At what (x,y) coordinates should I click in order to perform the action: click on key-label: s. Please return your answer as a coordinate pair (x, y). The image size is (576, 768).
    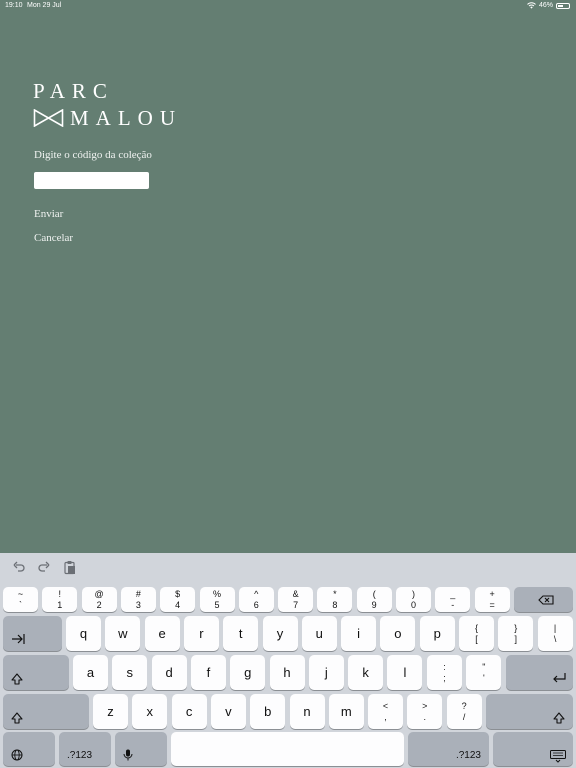
    Looking at the image, I should click on (130, 672).